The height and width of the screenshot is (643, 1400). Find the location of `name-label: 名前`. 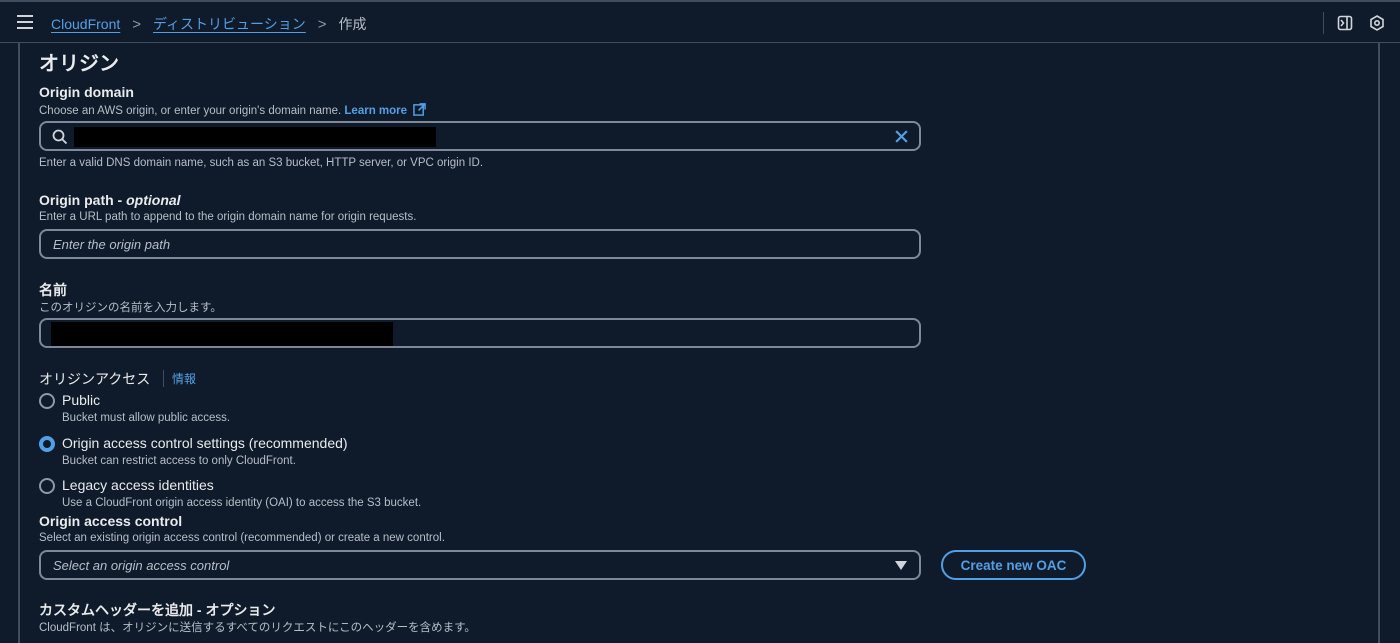

name-label: 名前 is located at coordinates (53, 290).